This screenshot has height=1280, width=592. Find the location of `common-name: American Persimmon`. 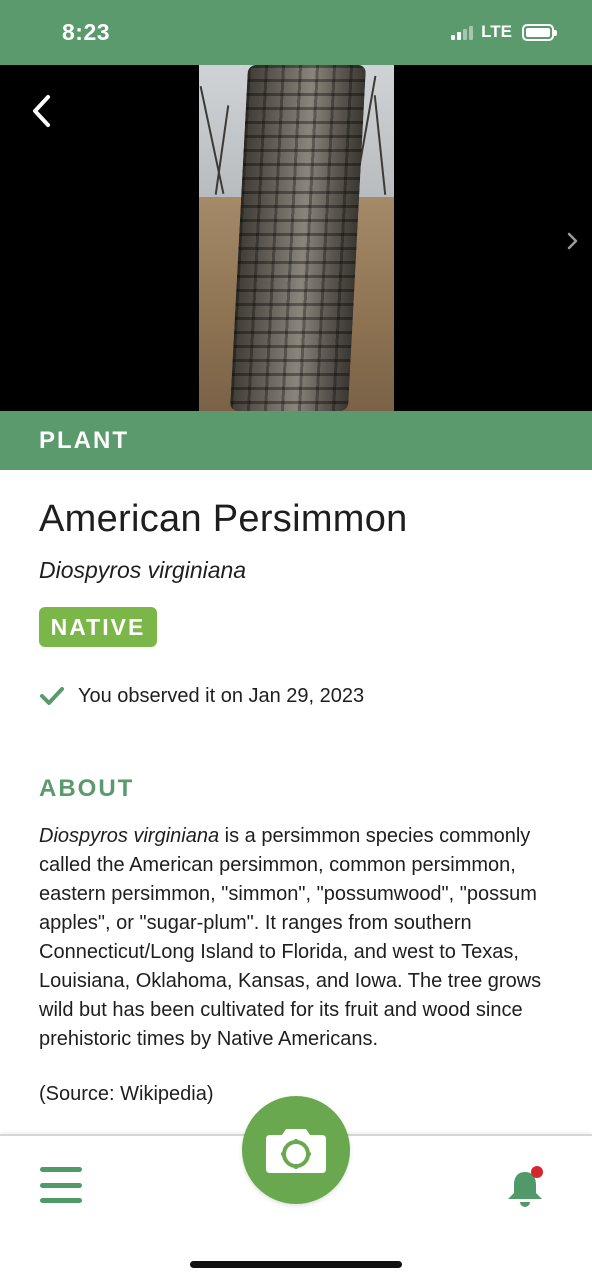

common-name: American Persimmon is located at coordinates (223, 519).